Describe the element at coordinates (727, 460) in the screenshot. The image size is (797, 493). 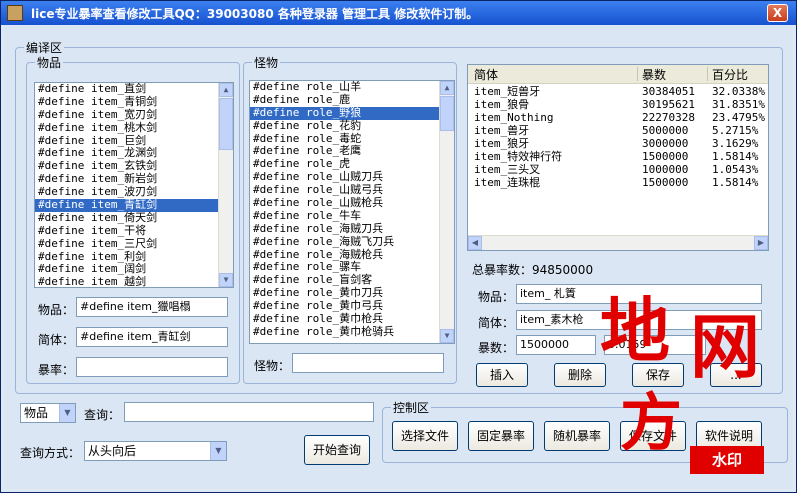
I see `watermark-badge: 水印` at that location.